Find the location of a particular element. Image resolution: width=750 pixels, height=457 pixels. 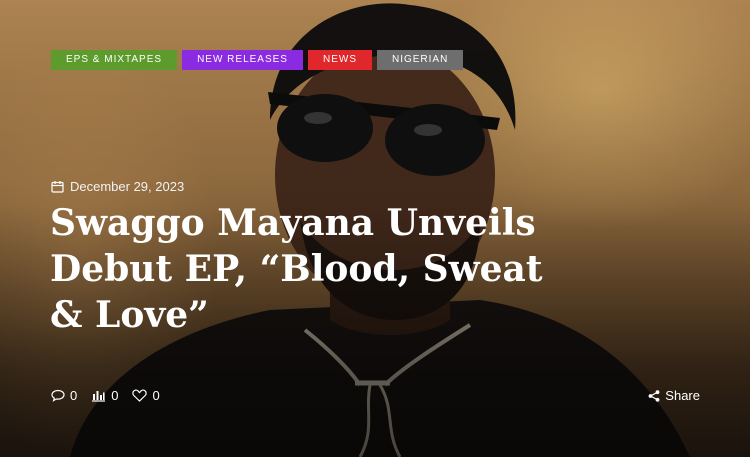

views-count: 0 is located at coordinates (104, 395).